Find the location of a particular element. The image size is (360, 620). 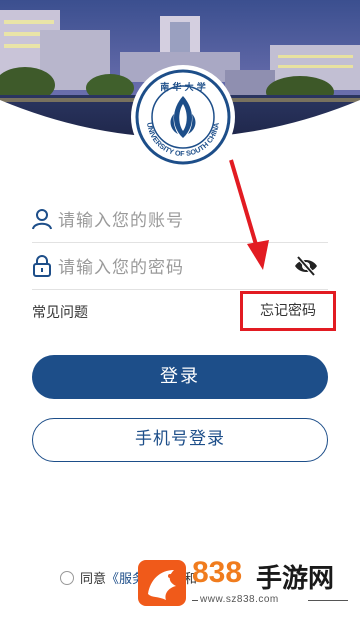

phone-login-button: 手机号登录 is located at coordinates (180, 440).